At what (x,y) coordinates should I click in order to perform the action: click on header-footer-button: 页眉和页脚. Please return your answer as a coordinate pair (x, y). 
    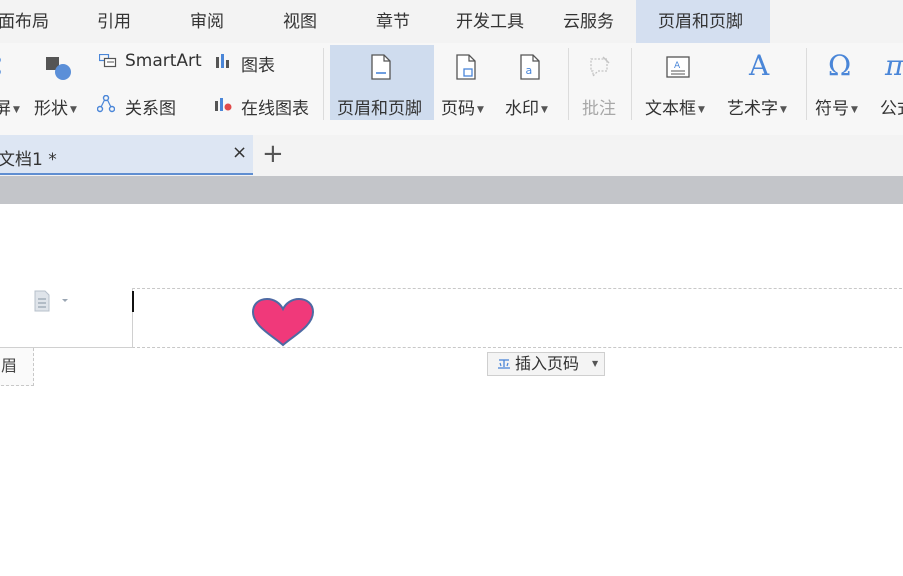
    Looking at the image, I should click on (379, 106).